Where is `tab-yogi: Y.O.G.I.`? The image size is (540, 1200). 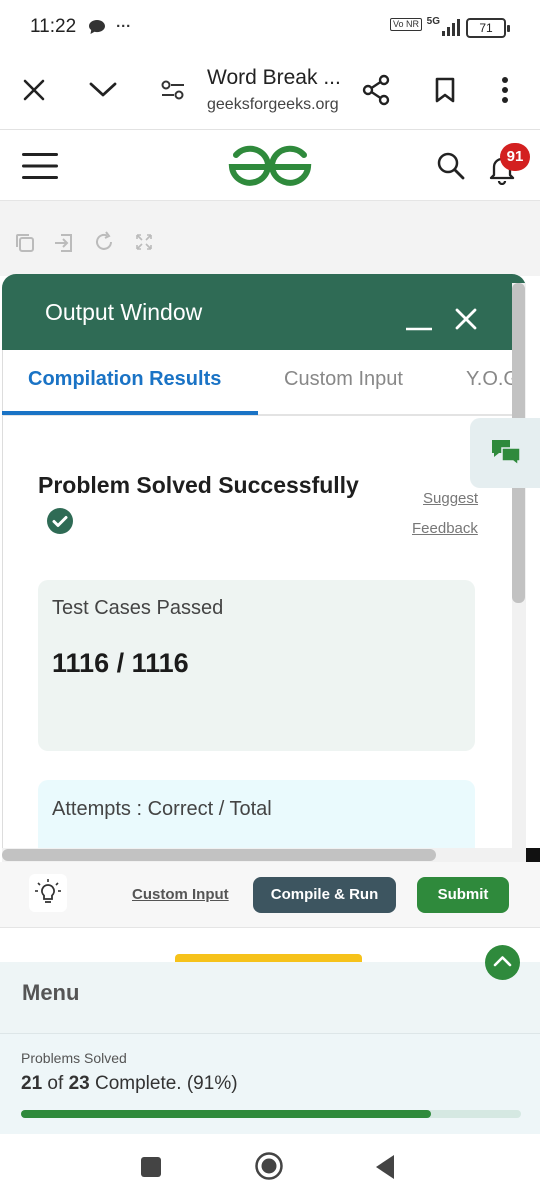 tab-yogi: Y.O.G.I. is located at coordinates (489, 379).